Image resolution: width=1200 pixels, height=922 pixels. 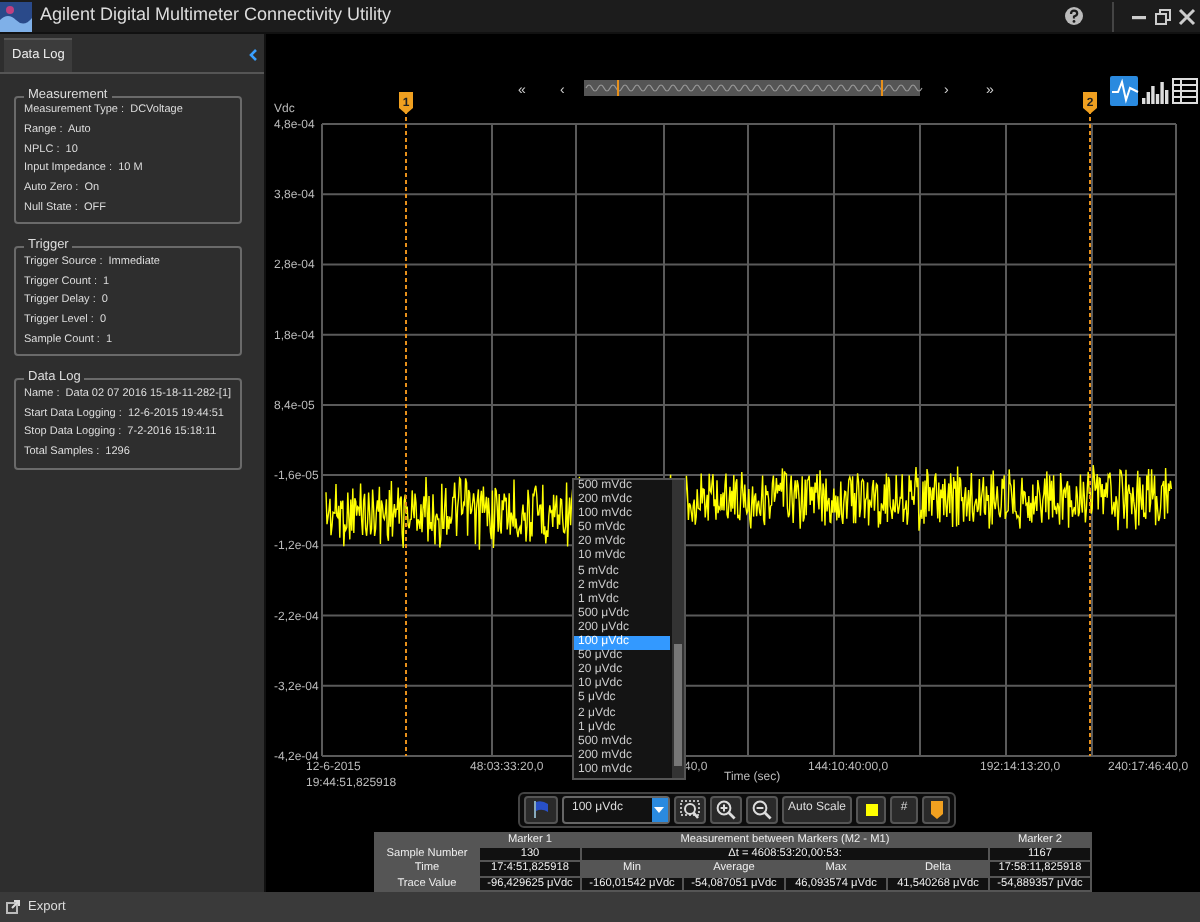 I want to click on table-view-icon, so click(x=1184, y=91).